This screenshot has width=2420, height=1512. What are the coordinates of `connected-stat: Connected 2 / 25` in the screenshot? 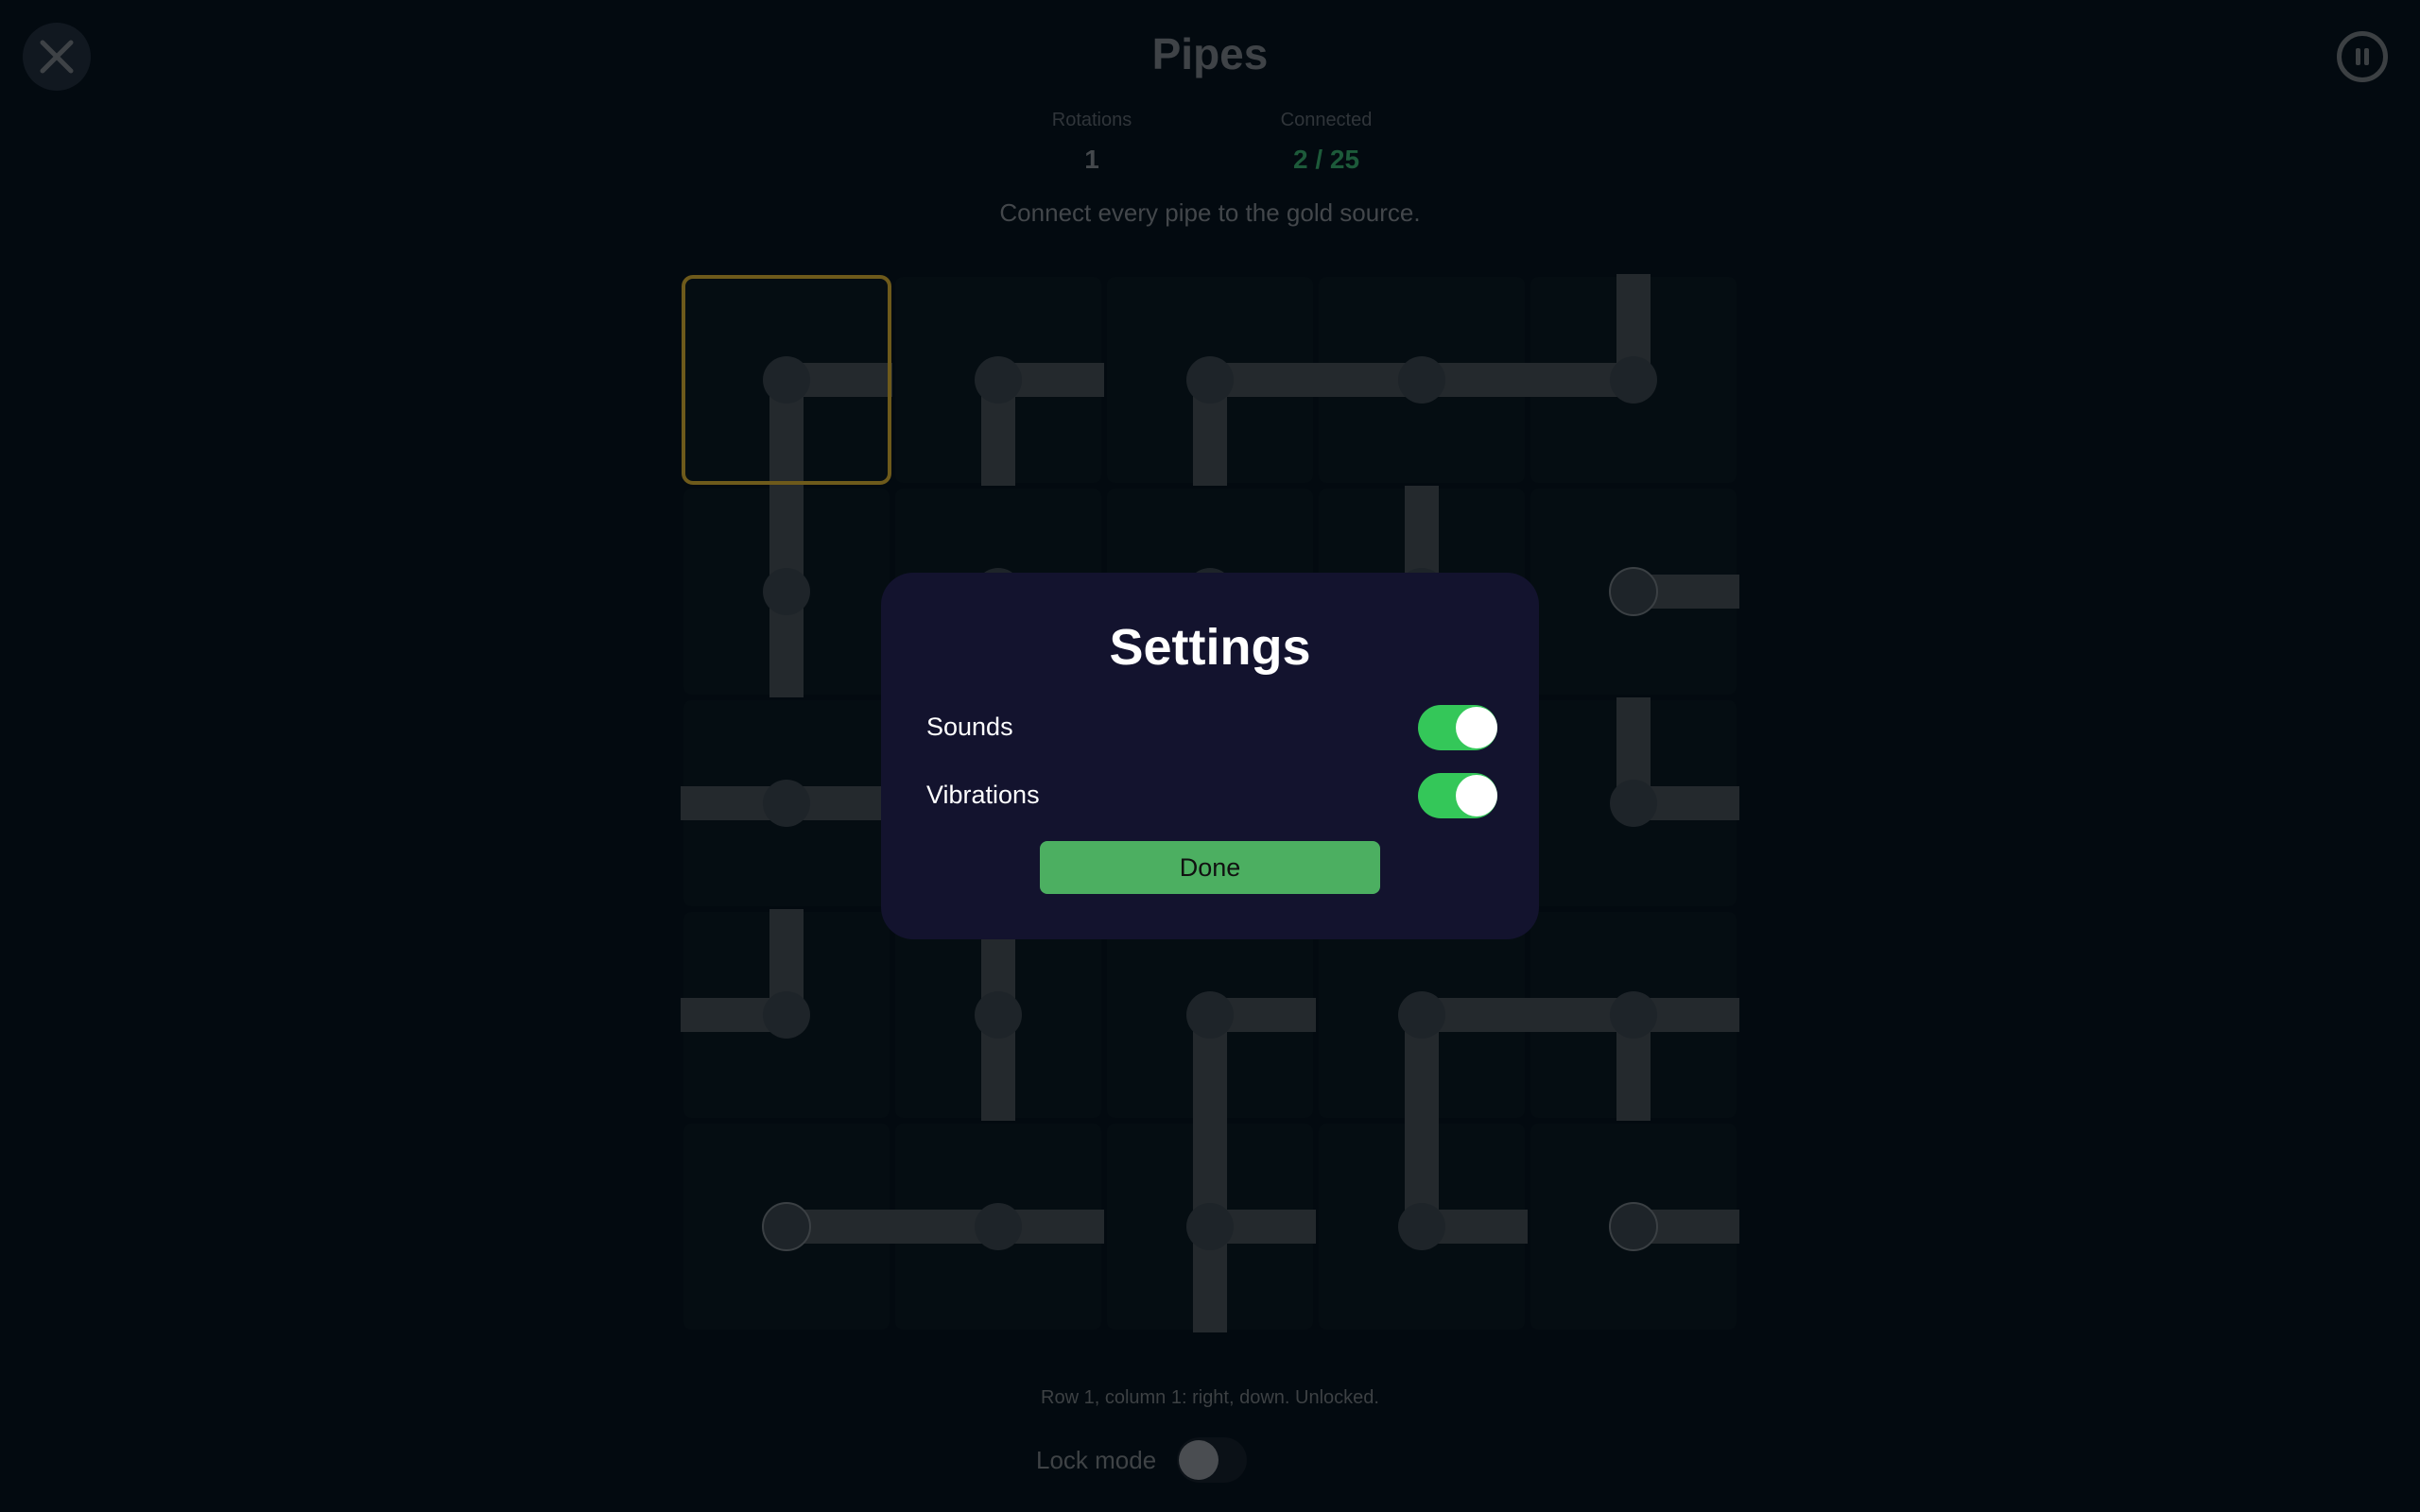 It's located at (1326, 142).